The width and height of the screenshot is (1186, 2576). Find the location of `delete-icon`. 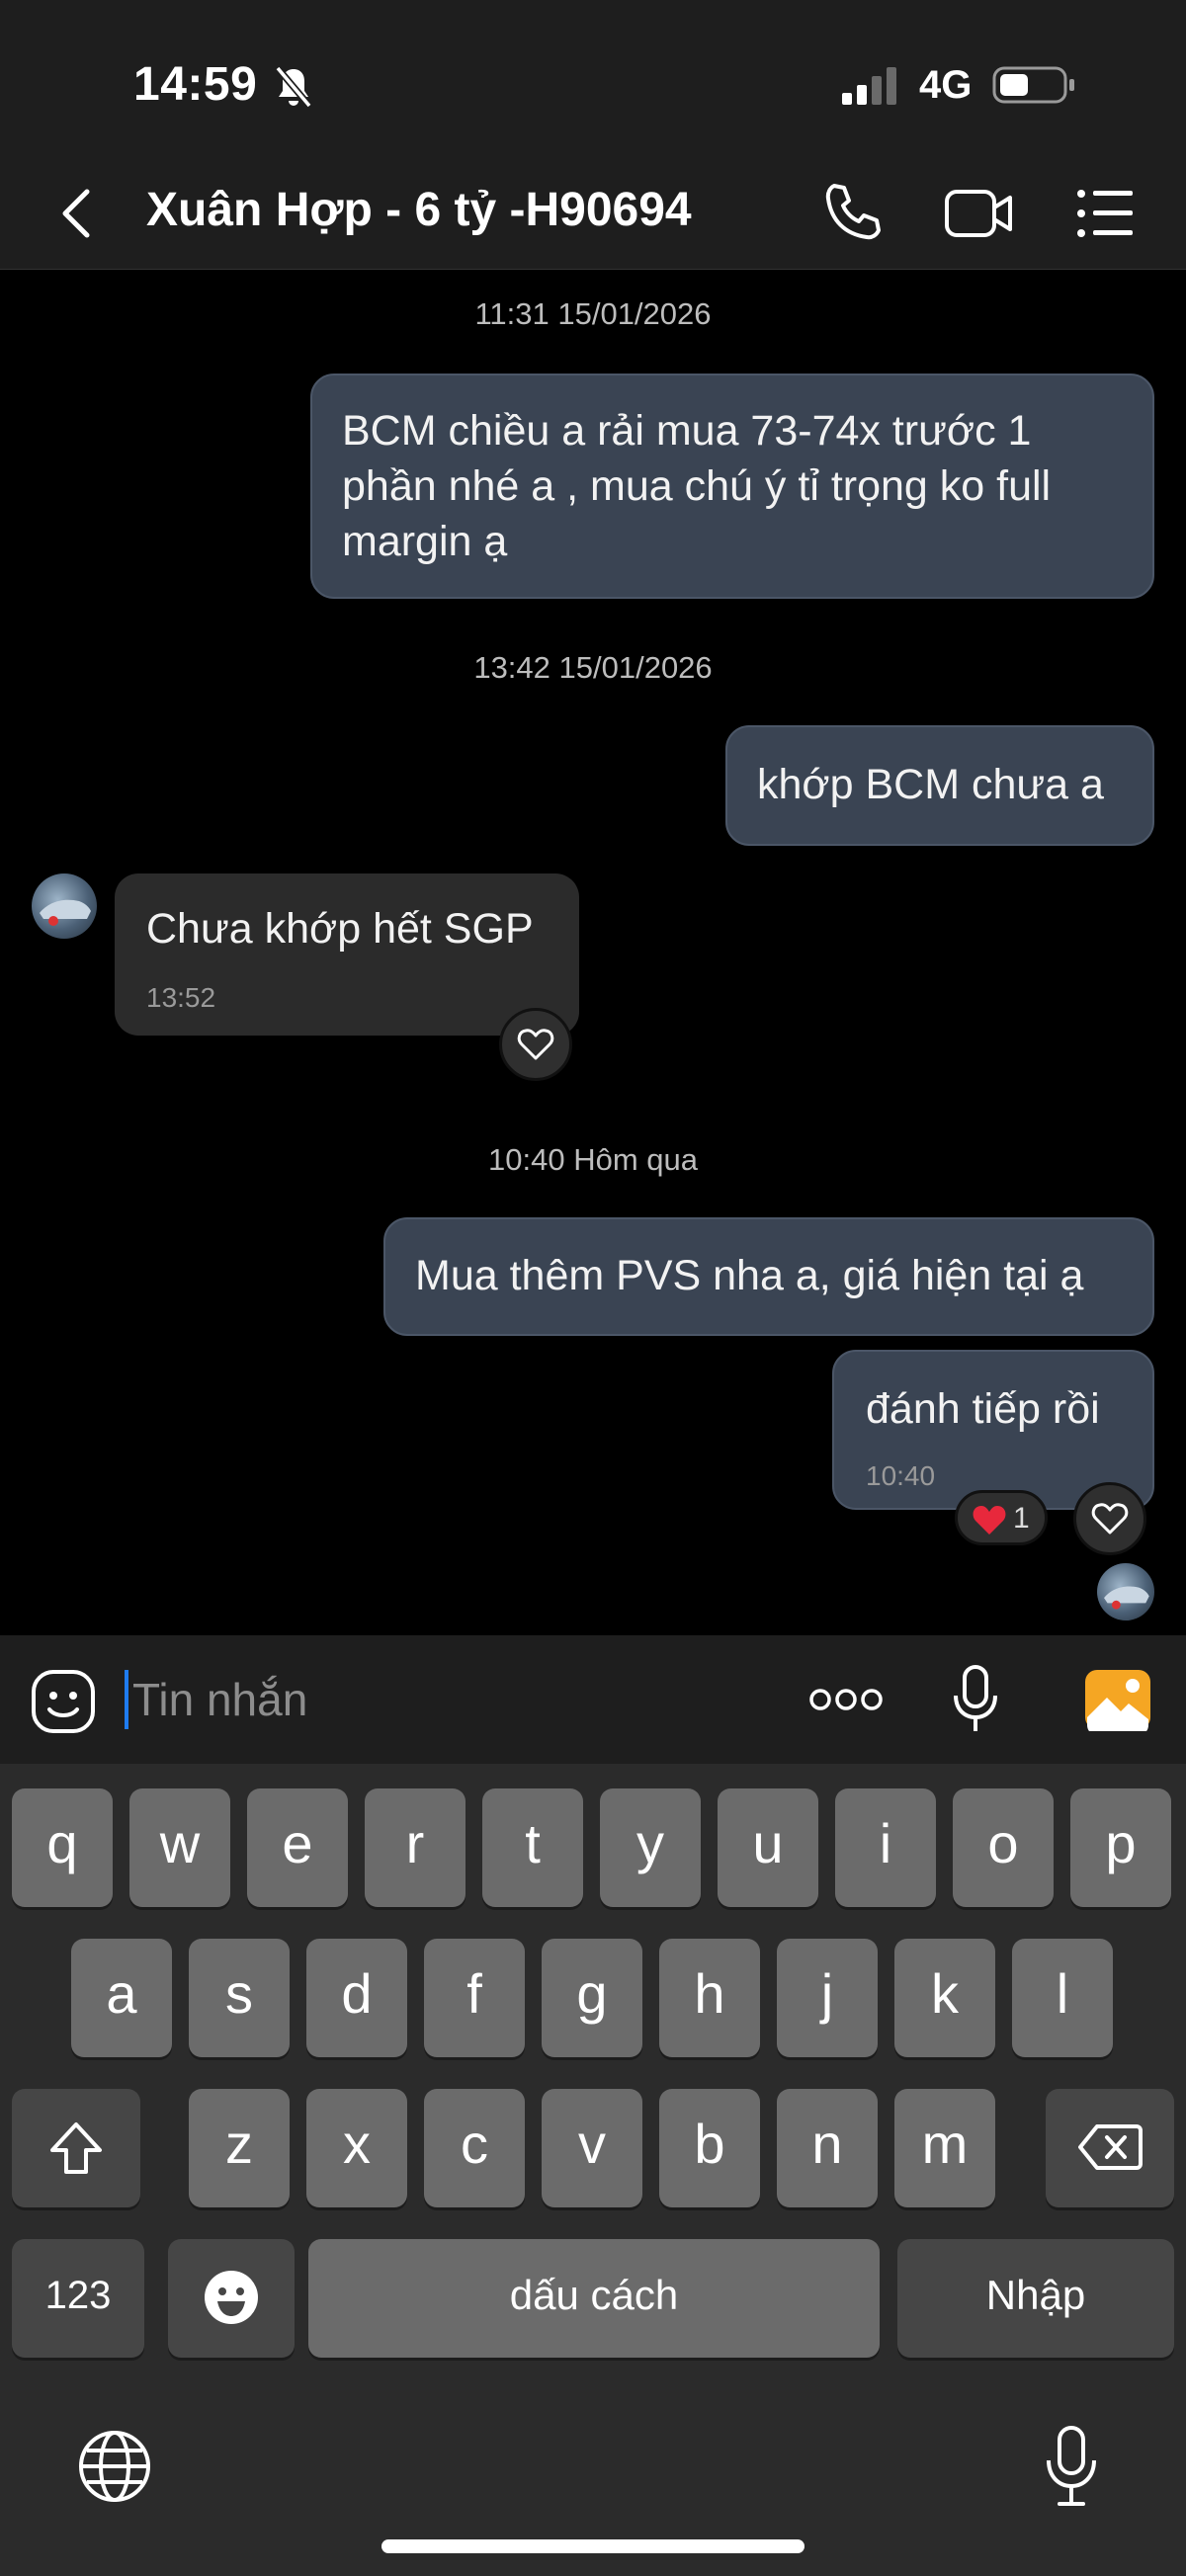

delete-icon is located at coordinates (1110, 2147).